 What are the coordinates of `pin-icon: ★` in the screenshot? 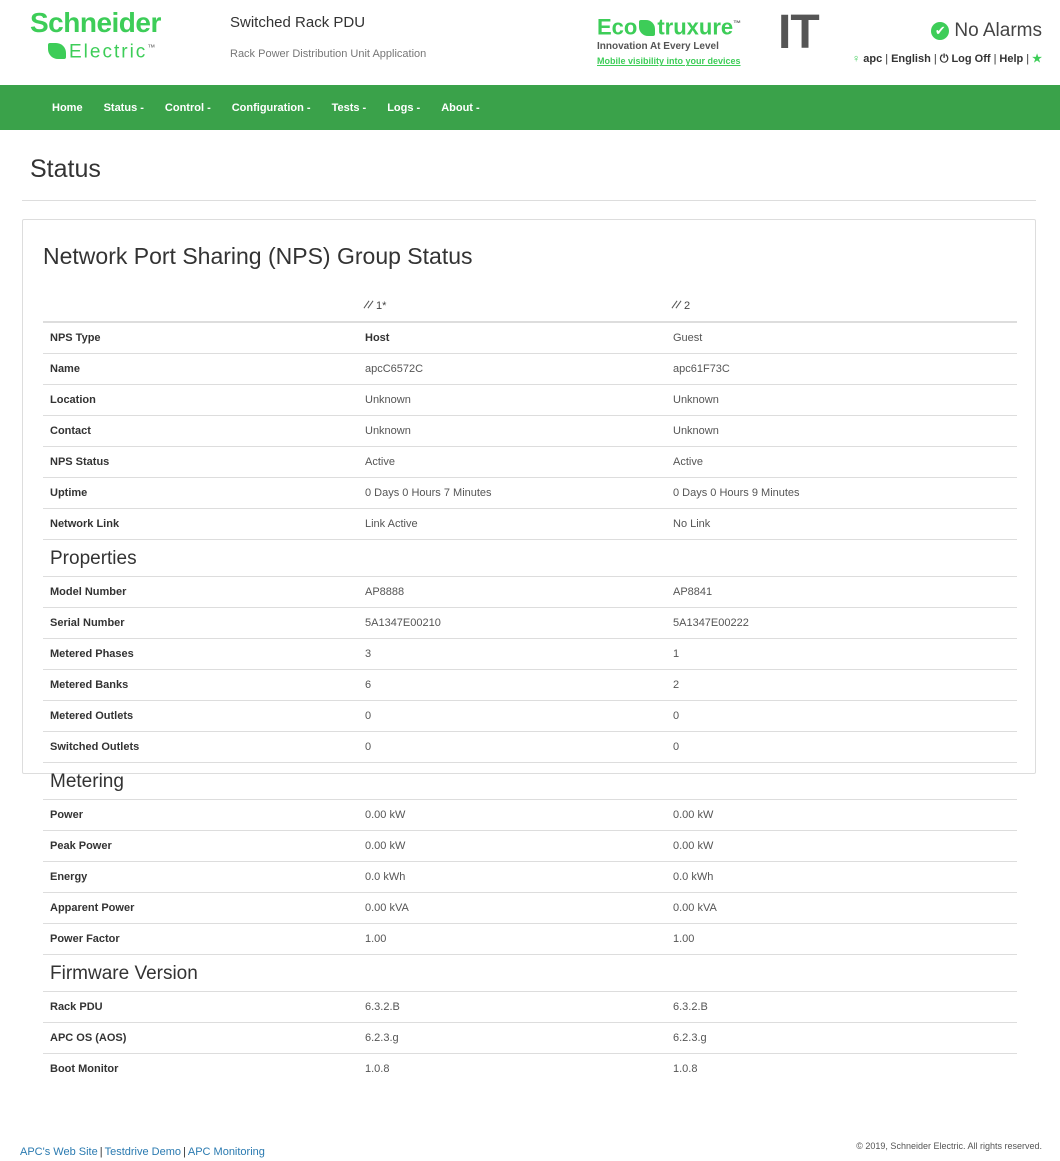 It's located at (1037, 59).